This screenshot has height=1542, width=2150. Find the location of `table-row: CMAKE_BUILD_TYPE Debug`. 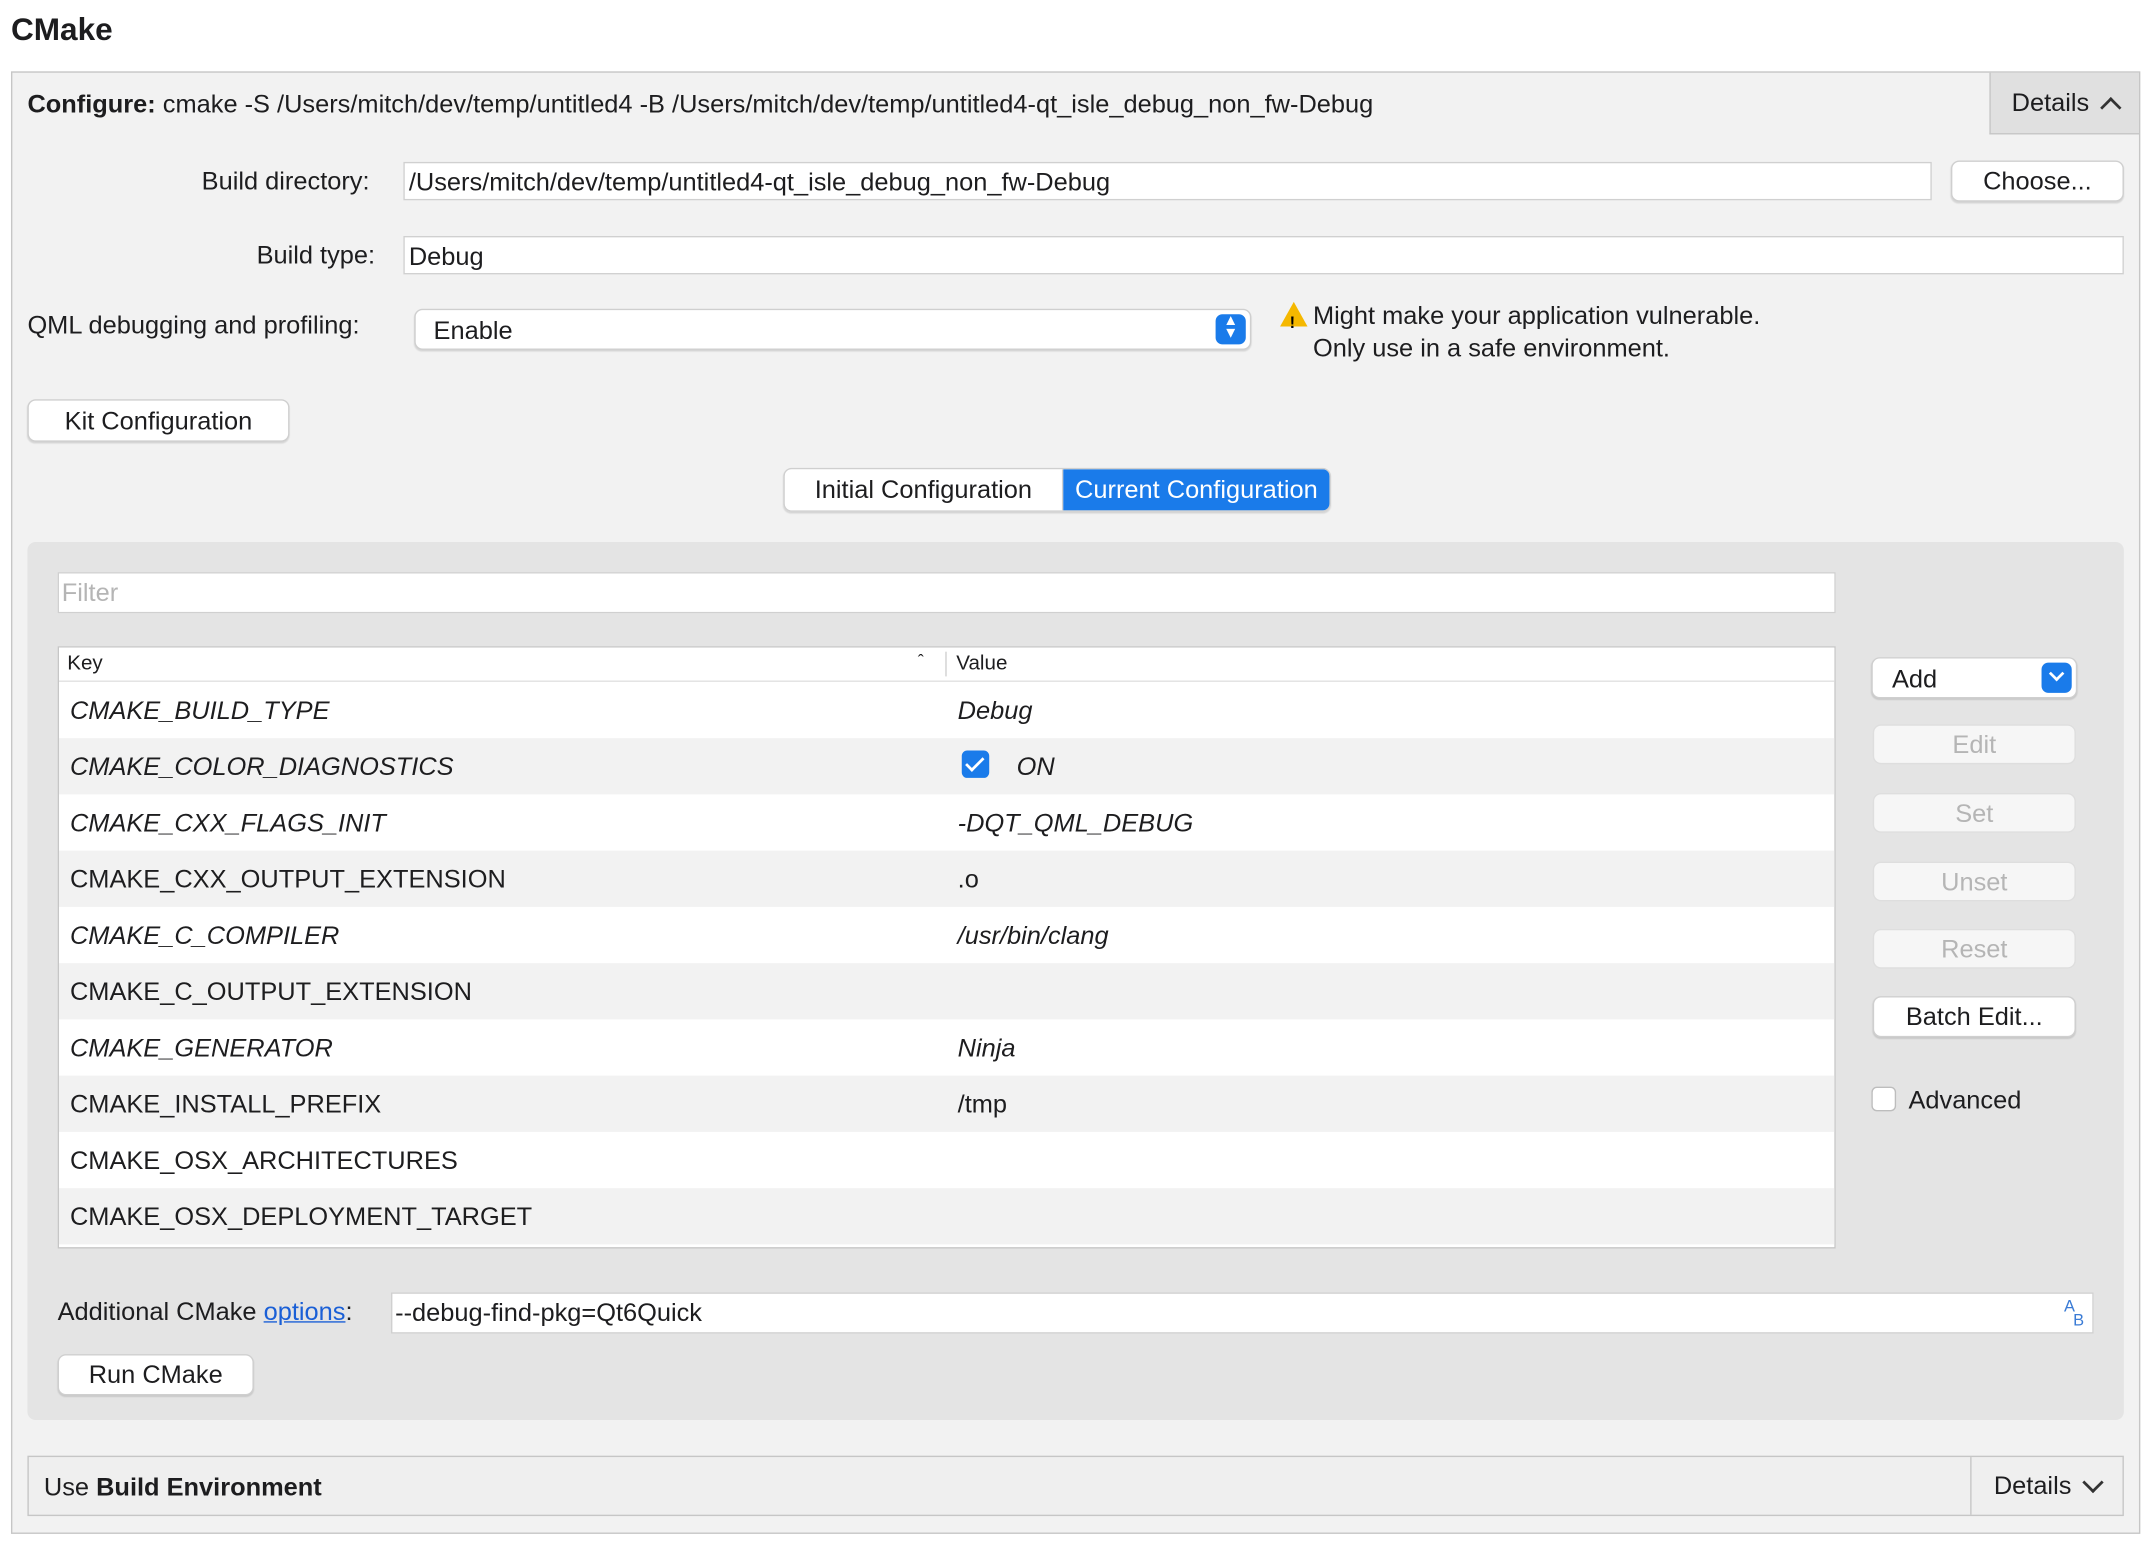

table-row: CMAKE_BUILD_TYPE Debug is located at coordinates (946, 710).